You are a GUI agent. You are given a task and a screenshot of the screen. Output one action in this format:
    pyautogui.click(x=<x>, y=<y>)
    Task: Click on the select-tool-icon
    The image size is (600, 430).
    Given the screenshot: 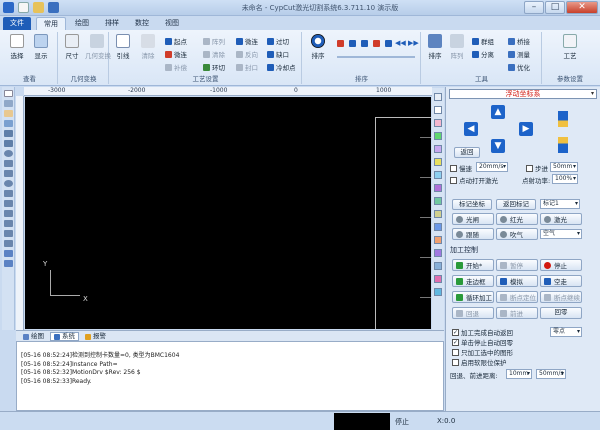 What is the action you would take?
    pyautogui.click(x=8, y=93)
    